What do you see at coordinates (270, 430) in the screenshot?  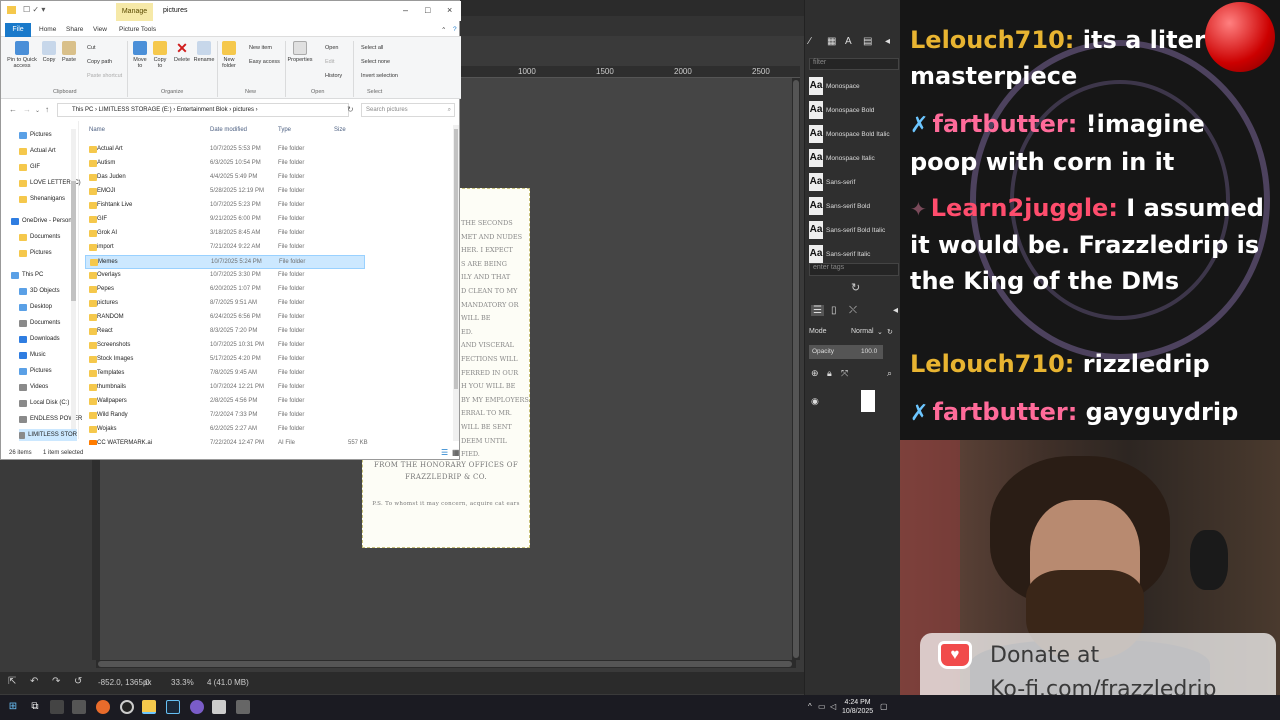 I see `table-row: Wojaks 6/2/2025 2:27 AM File folder` at bounding box center [270, 430].